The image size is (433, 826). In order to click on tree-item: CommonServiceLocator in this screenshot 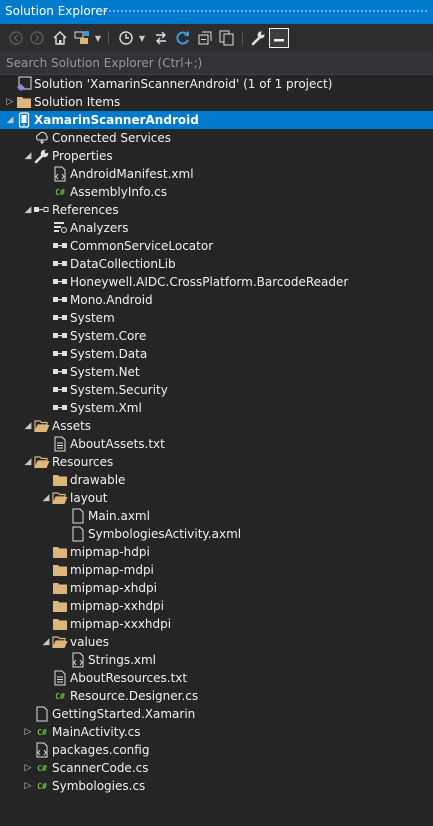, I will do `click(216, 246)`.